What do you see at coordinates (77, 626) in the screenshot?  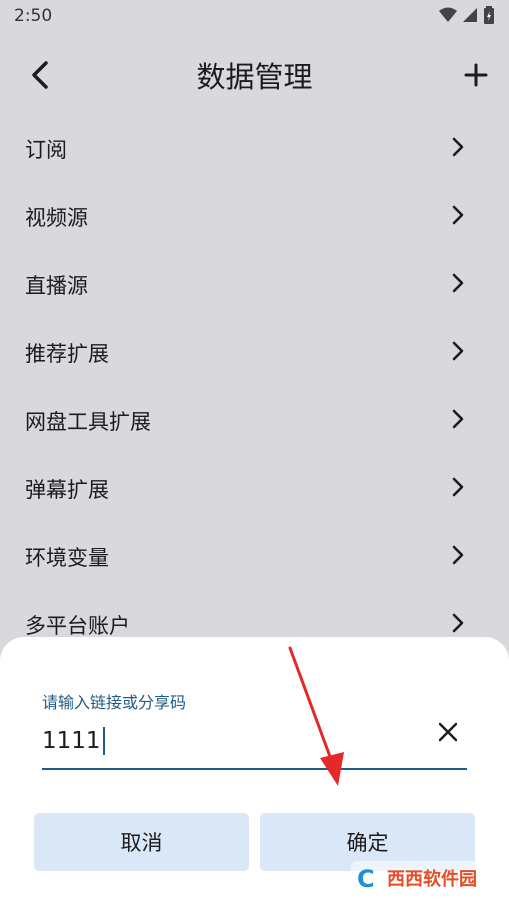 I see `list-item-label: 多平台账户` at bounding box center [77, 626].